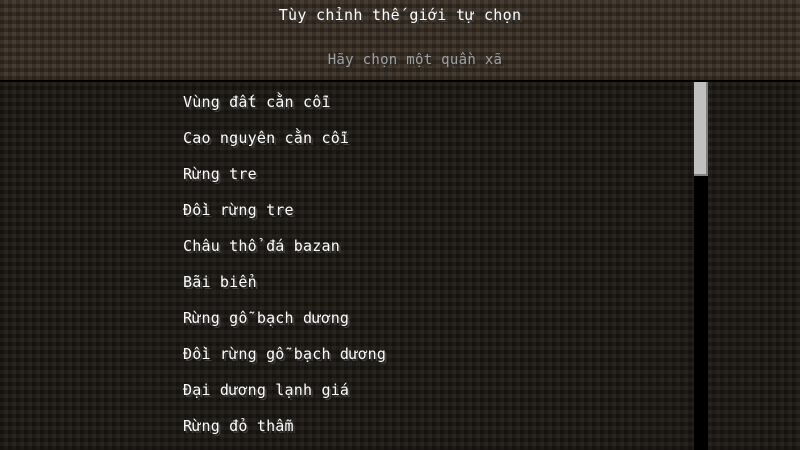 This screenshot has width=800, height=450. What do you see at coordinates (415, 60) in the screenshot?
I see `page-subtitle: Hãy chọn một quần xã` at bounding box center [415, 60].